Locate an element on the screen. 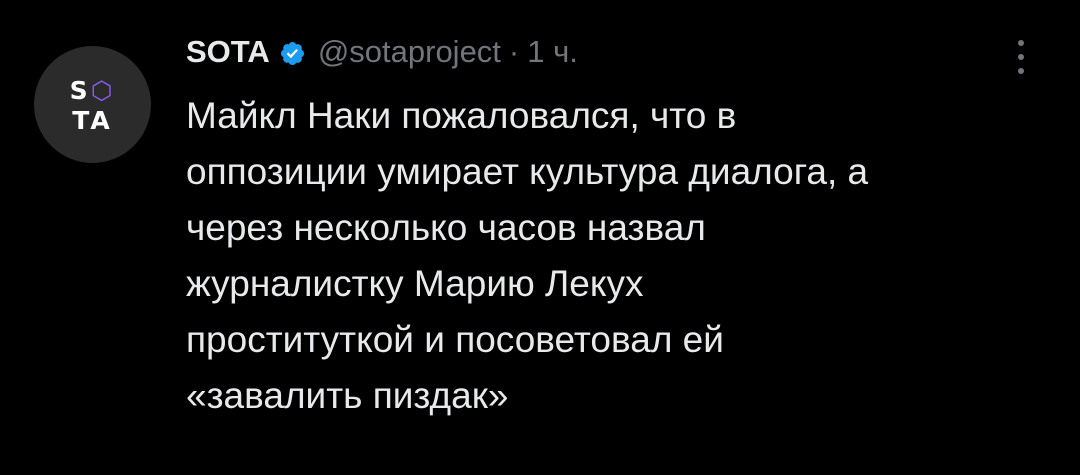 This screenshot has width=1080, height=475. display-name: SOTA is located at coordinates (228, 52).